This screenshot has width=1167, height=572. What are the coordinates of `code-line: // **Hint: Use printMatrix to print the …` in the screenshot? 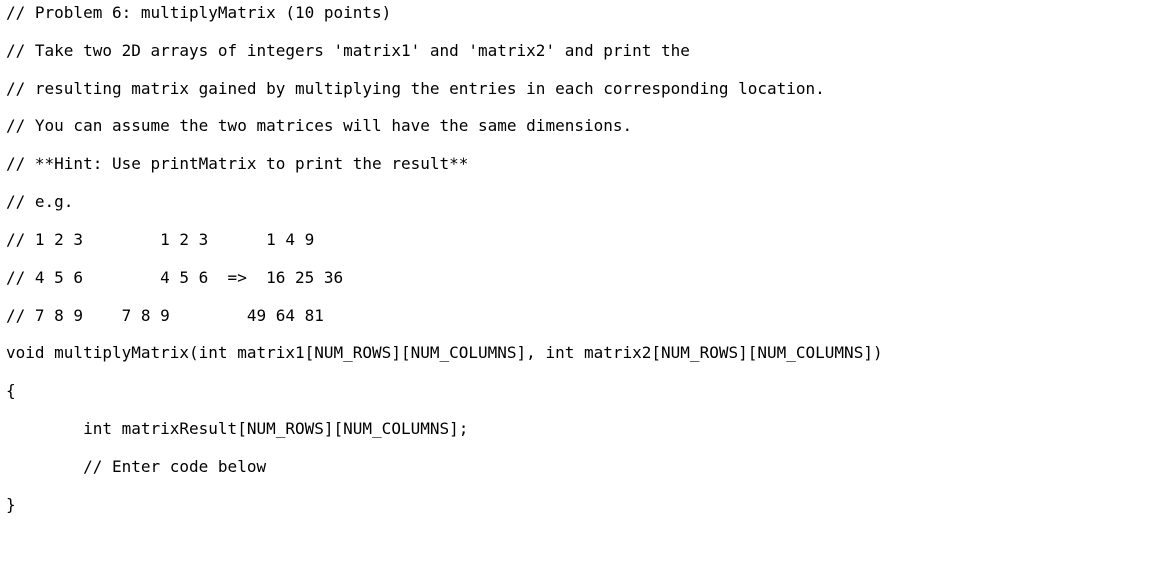 It's located at (237, 164).